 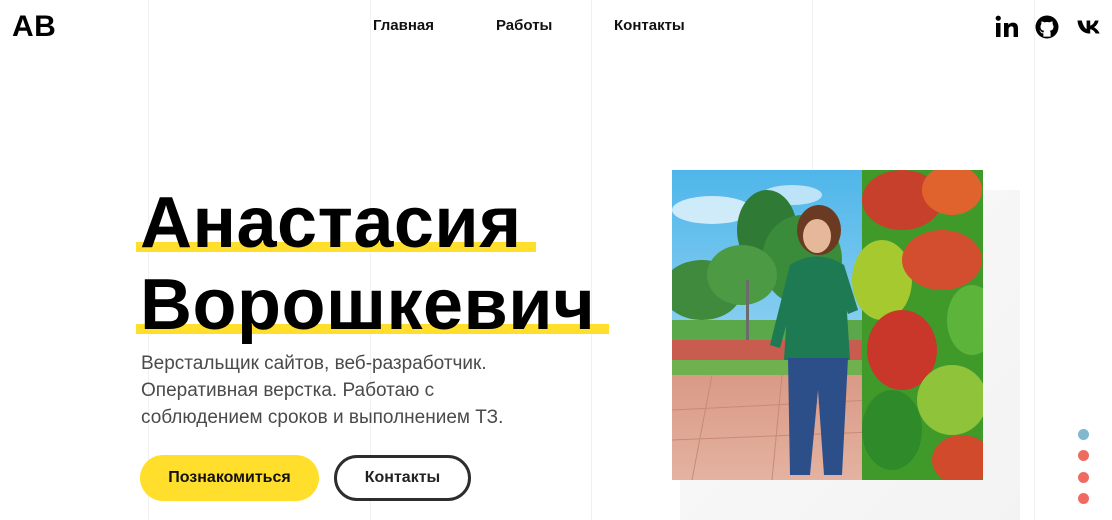 I want to click on hero-name-line1: Анастасия, so click(x=336, y=223).